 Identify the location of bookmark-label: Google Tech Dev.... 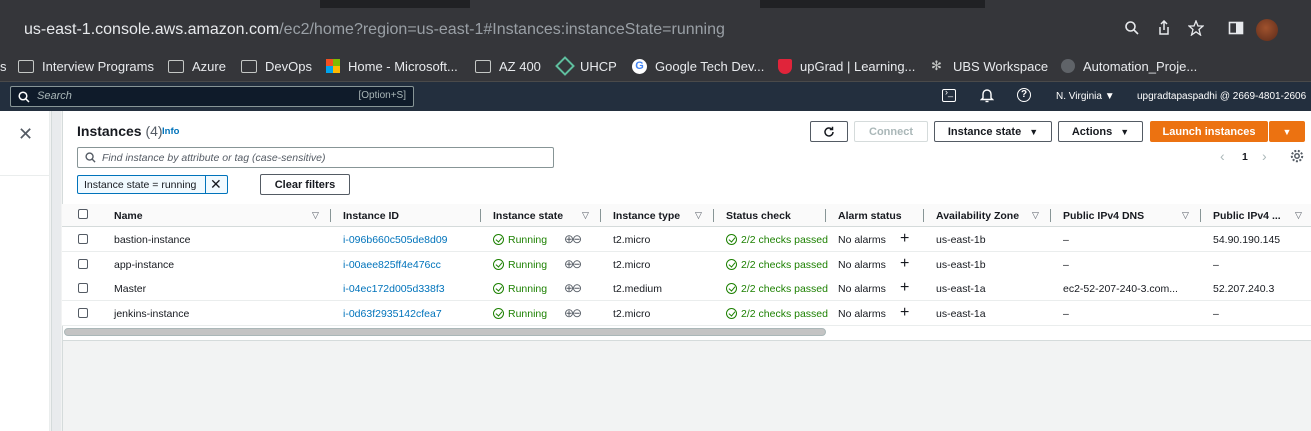
(710, 66).